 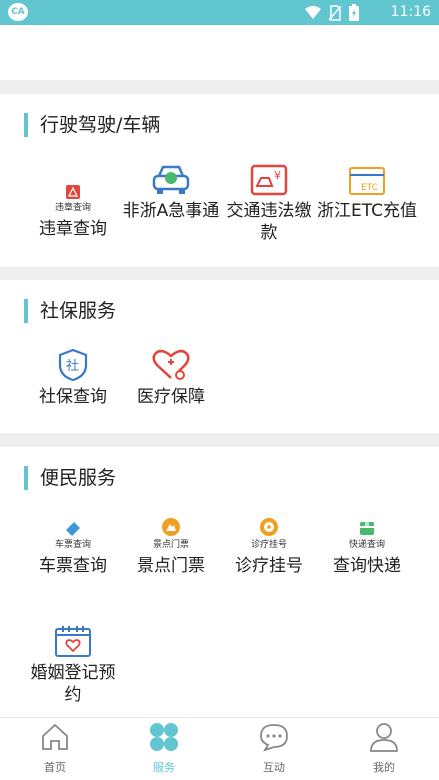 I want to click on tile-urgent-pass: 非浙A急事通, so click(x=171, y=192).